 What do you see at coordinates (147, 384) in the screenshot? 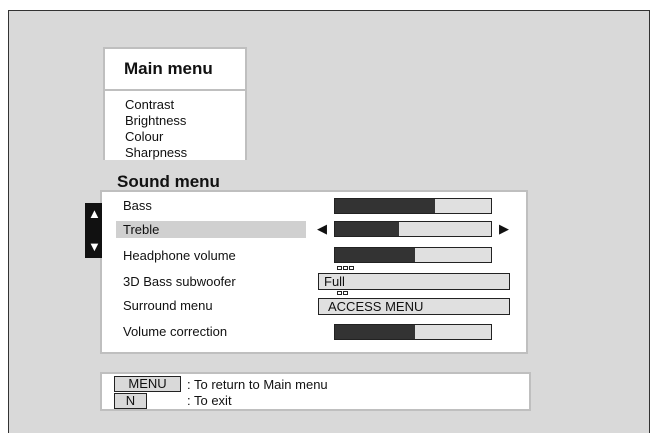
I see `menu-key: MENU` at bounding box center [147, 384].